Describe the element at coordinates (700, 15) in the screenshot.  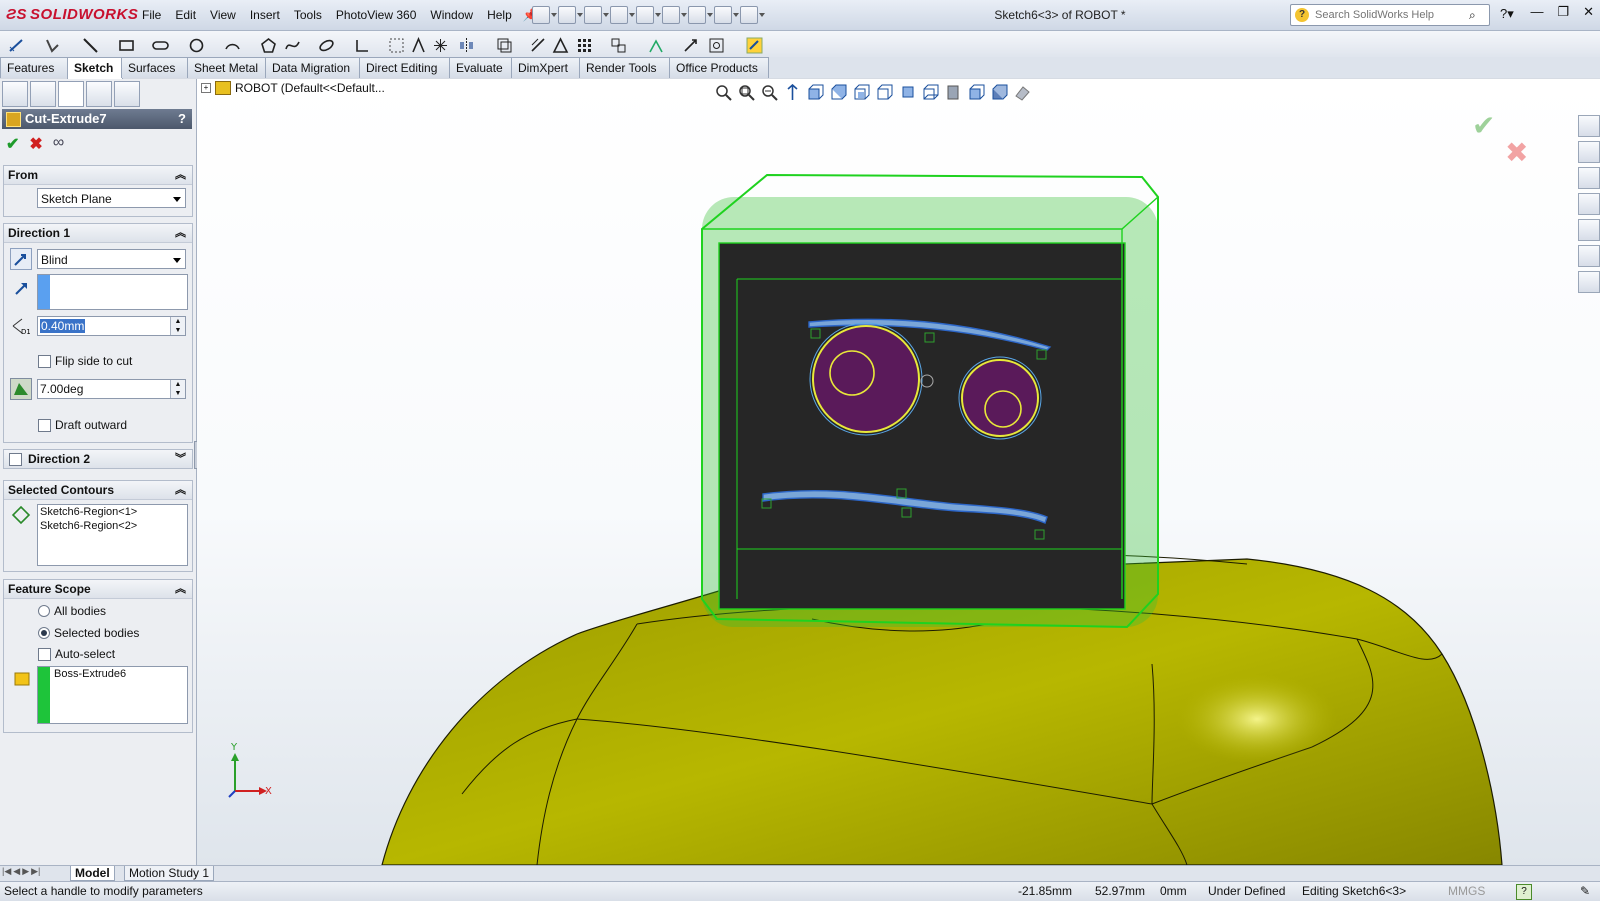
I see `rebuild-icon` at that location.